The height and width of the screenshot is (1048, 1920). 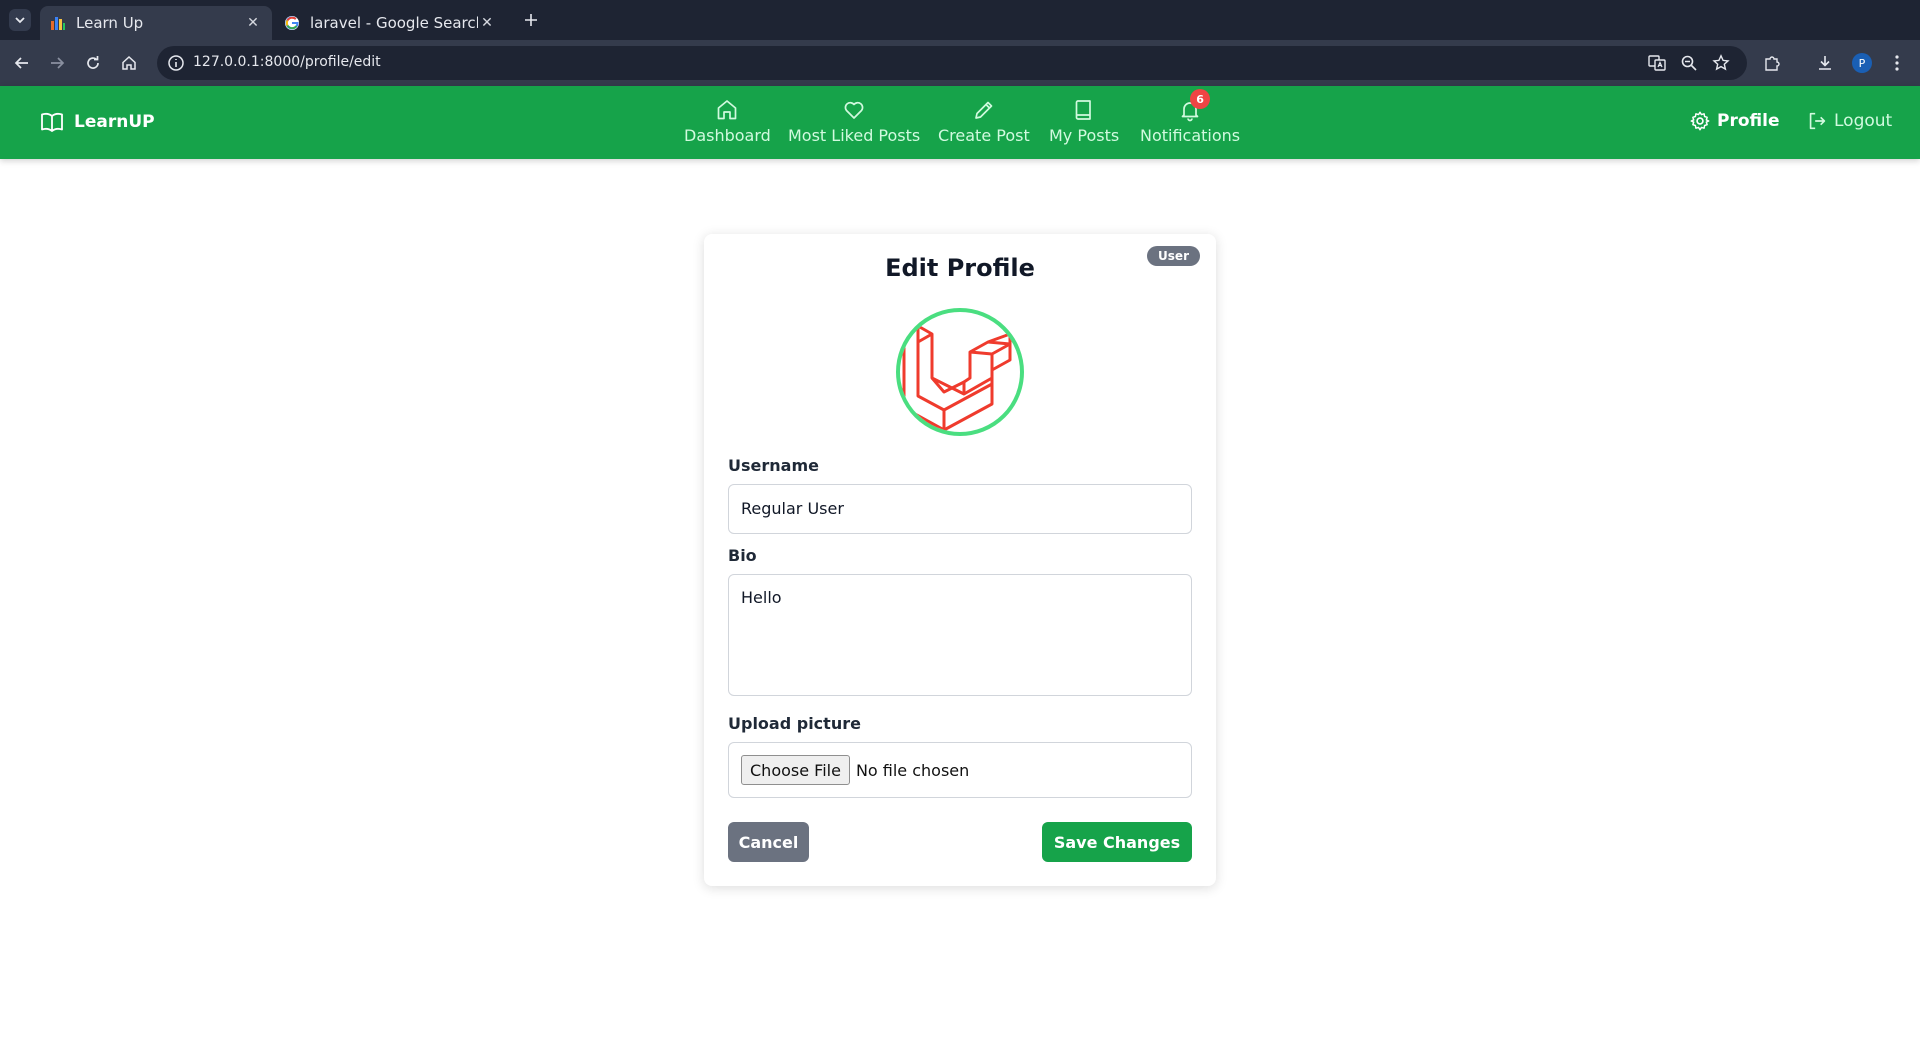 I want to click on plus-icon, so click(x=531, y=20).